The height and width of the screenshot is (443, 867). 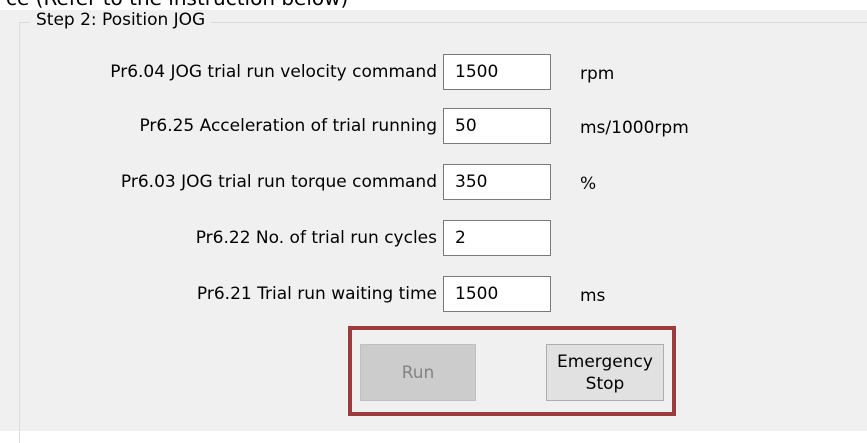 What do you see at coordinates (418, 372) in the screenshot?
I see `run-button: Run` at bounding box center [418, 372].